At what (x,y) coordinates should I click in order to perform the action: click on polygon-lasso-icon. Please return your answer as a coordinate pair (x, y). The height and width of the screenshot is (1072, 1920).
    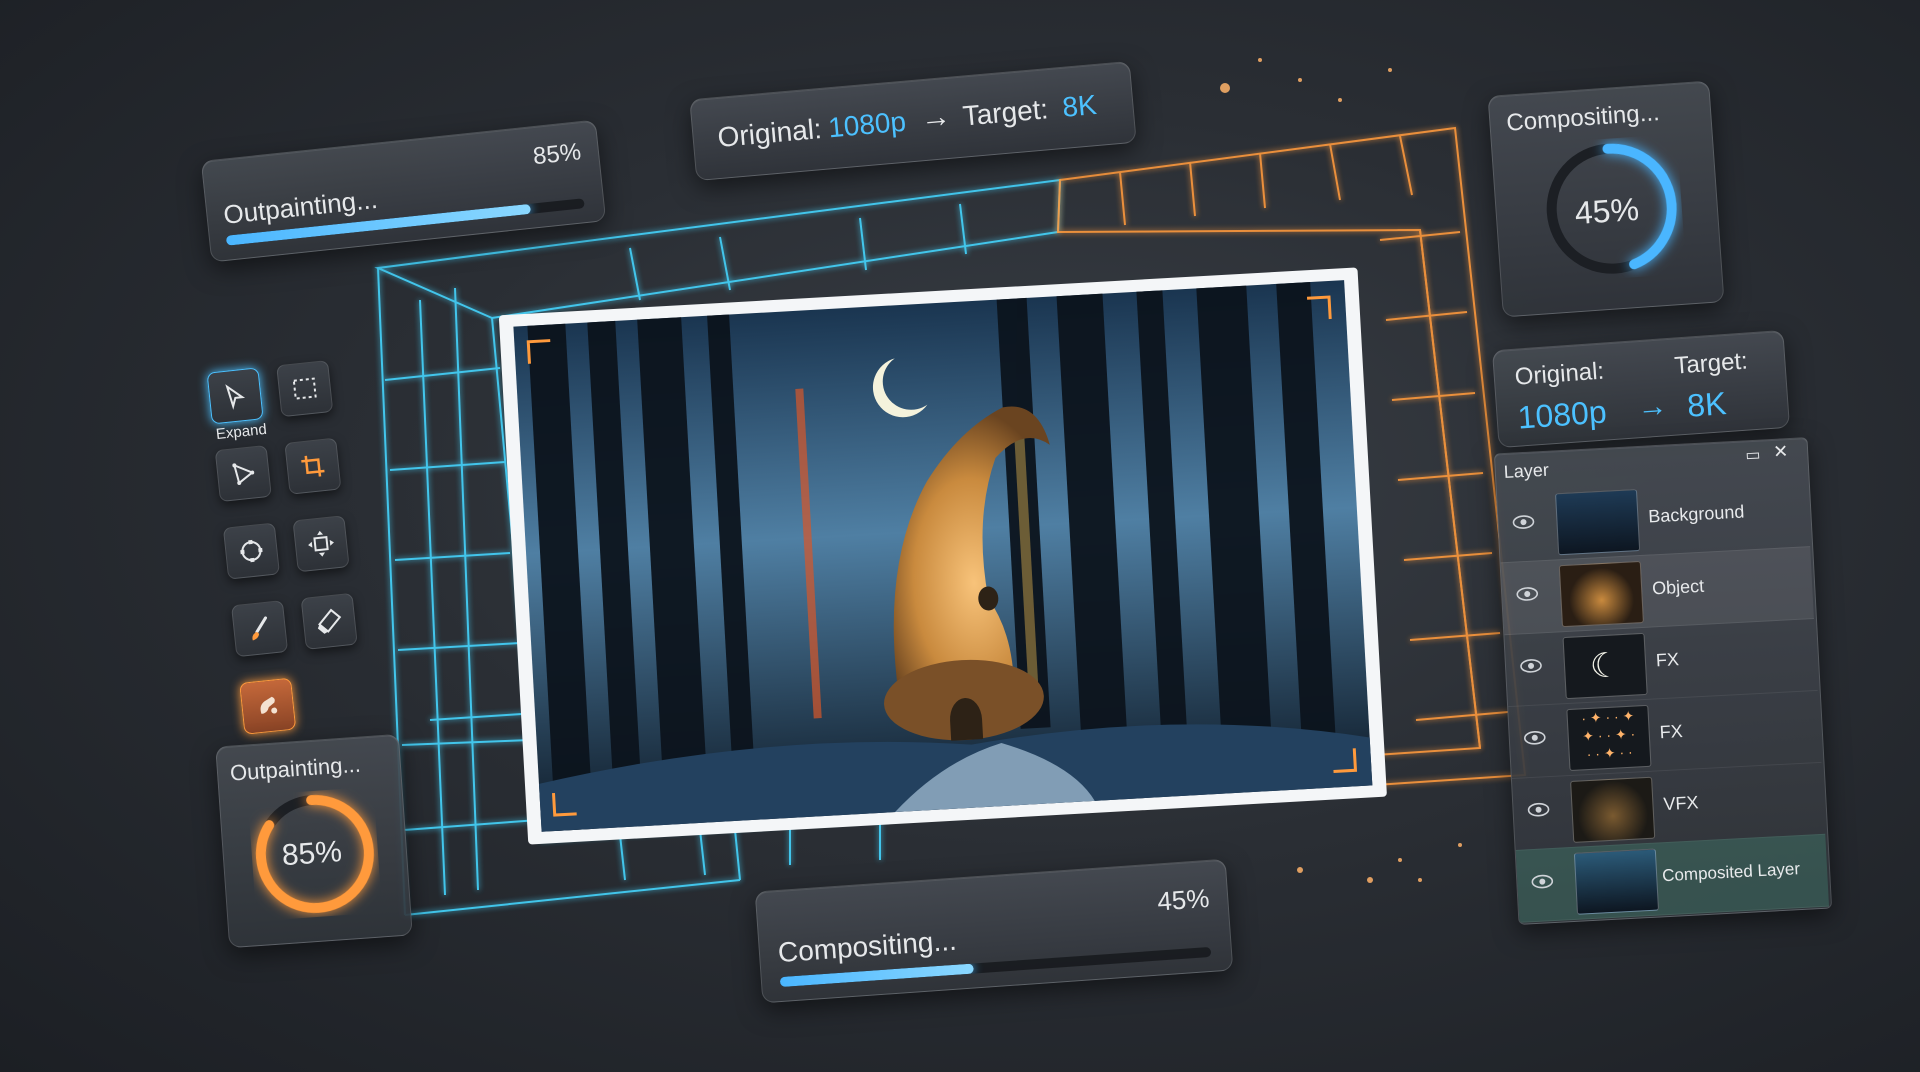
    Looking at the image, I should click on (243, 474).